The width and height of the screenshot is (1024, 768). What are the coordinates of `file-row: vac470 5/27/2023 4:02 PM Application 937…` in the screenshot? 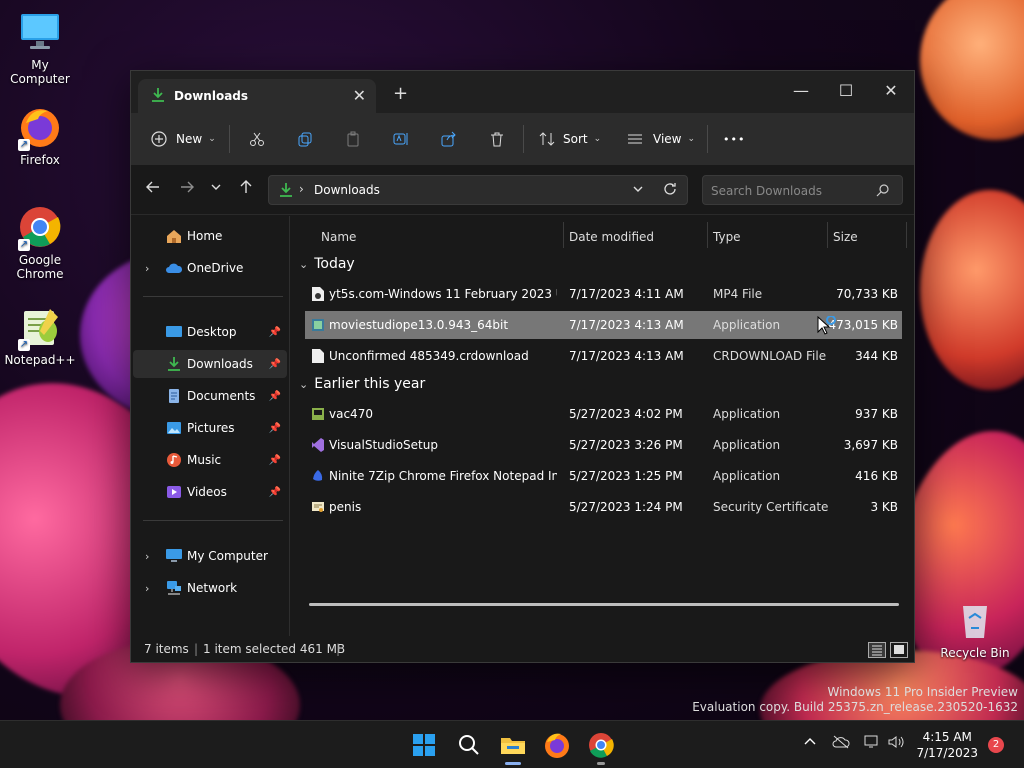 It's located at (603, 414).